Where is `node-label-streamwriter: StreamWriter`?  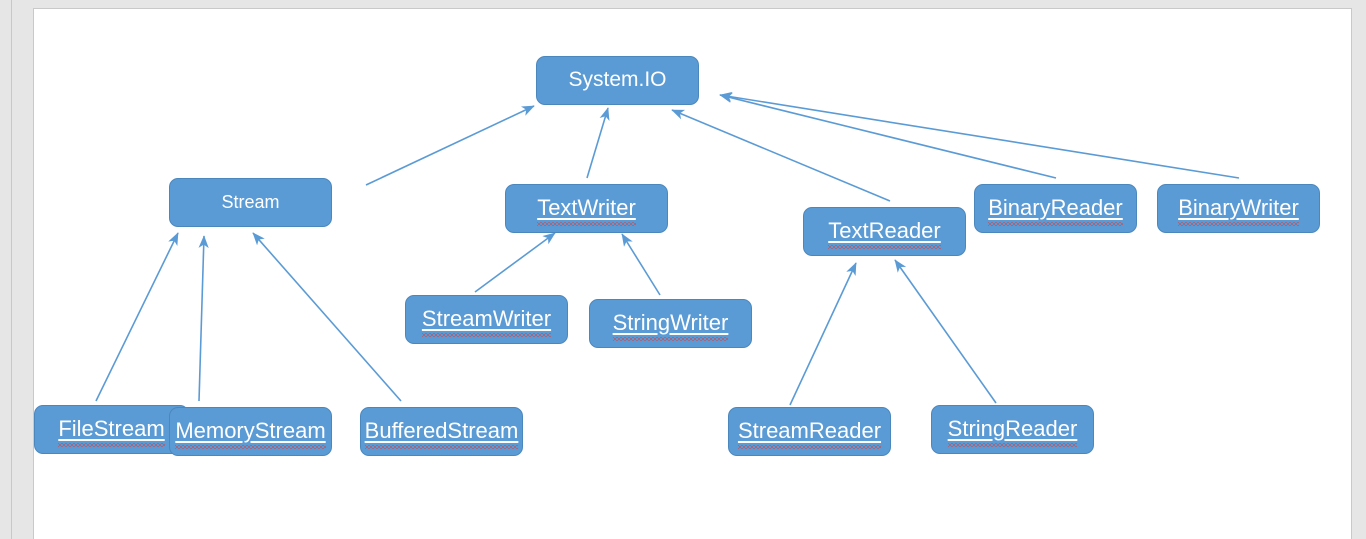 node-label-streamwriter: StreamWriter is located at coordinates (486, 321).